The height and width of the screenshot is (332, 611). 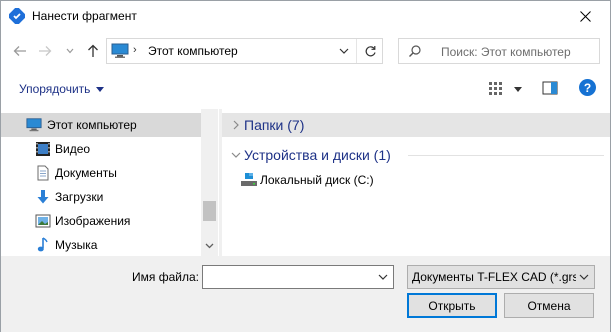 I want to click on app-logo-icon, so click(x=17, y=16).